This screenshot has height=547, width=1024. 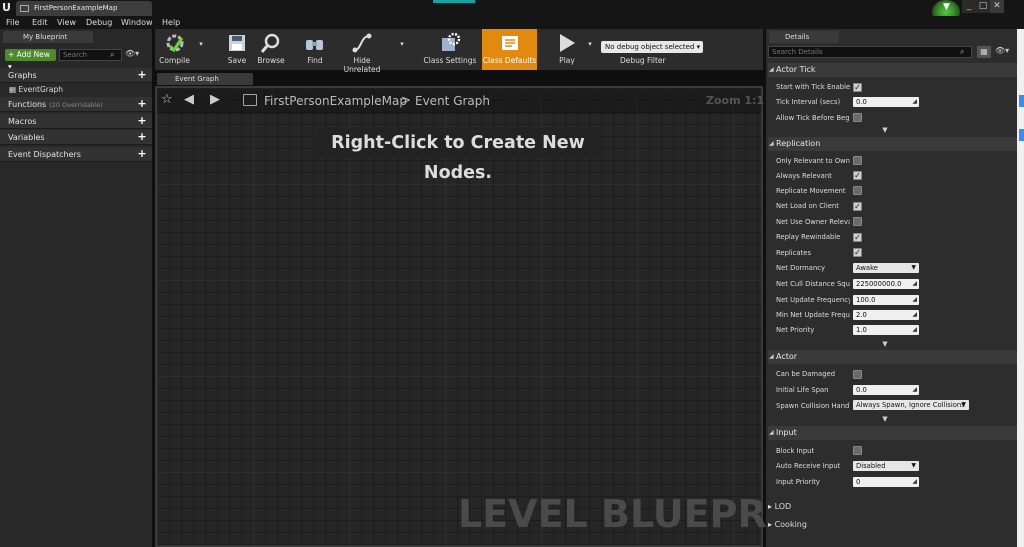 What do you see at coordinates (796, 69) in the screenshot?
I see `actor-tick-header-label: Actor Tick` at bounding box center [796, 69].